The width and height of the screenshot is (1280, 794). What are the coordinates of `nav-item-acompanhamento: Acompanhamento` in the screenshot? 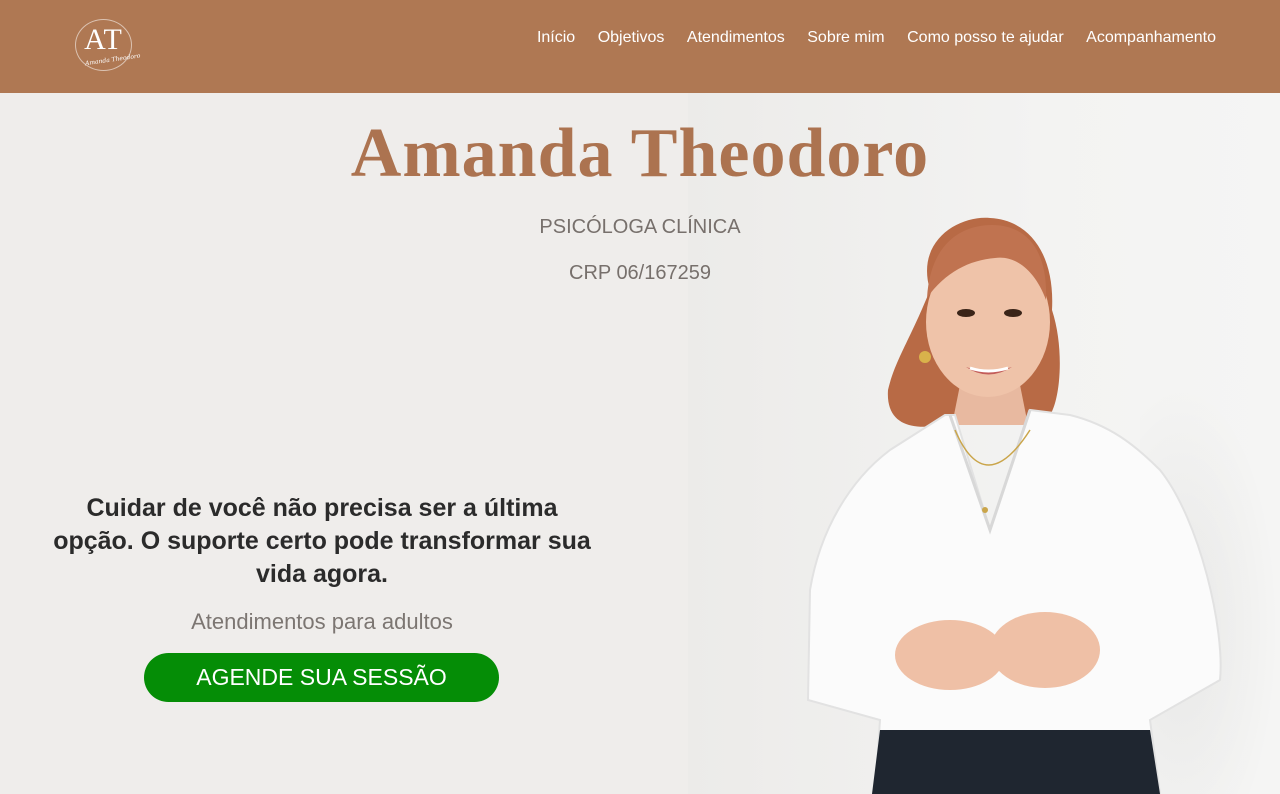 It's located at (1151, 38).